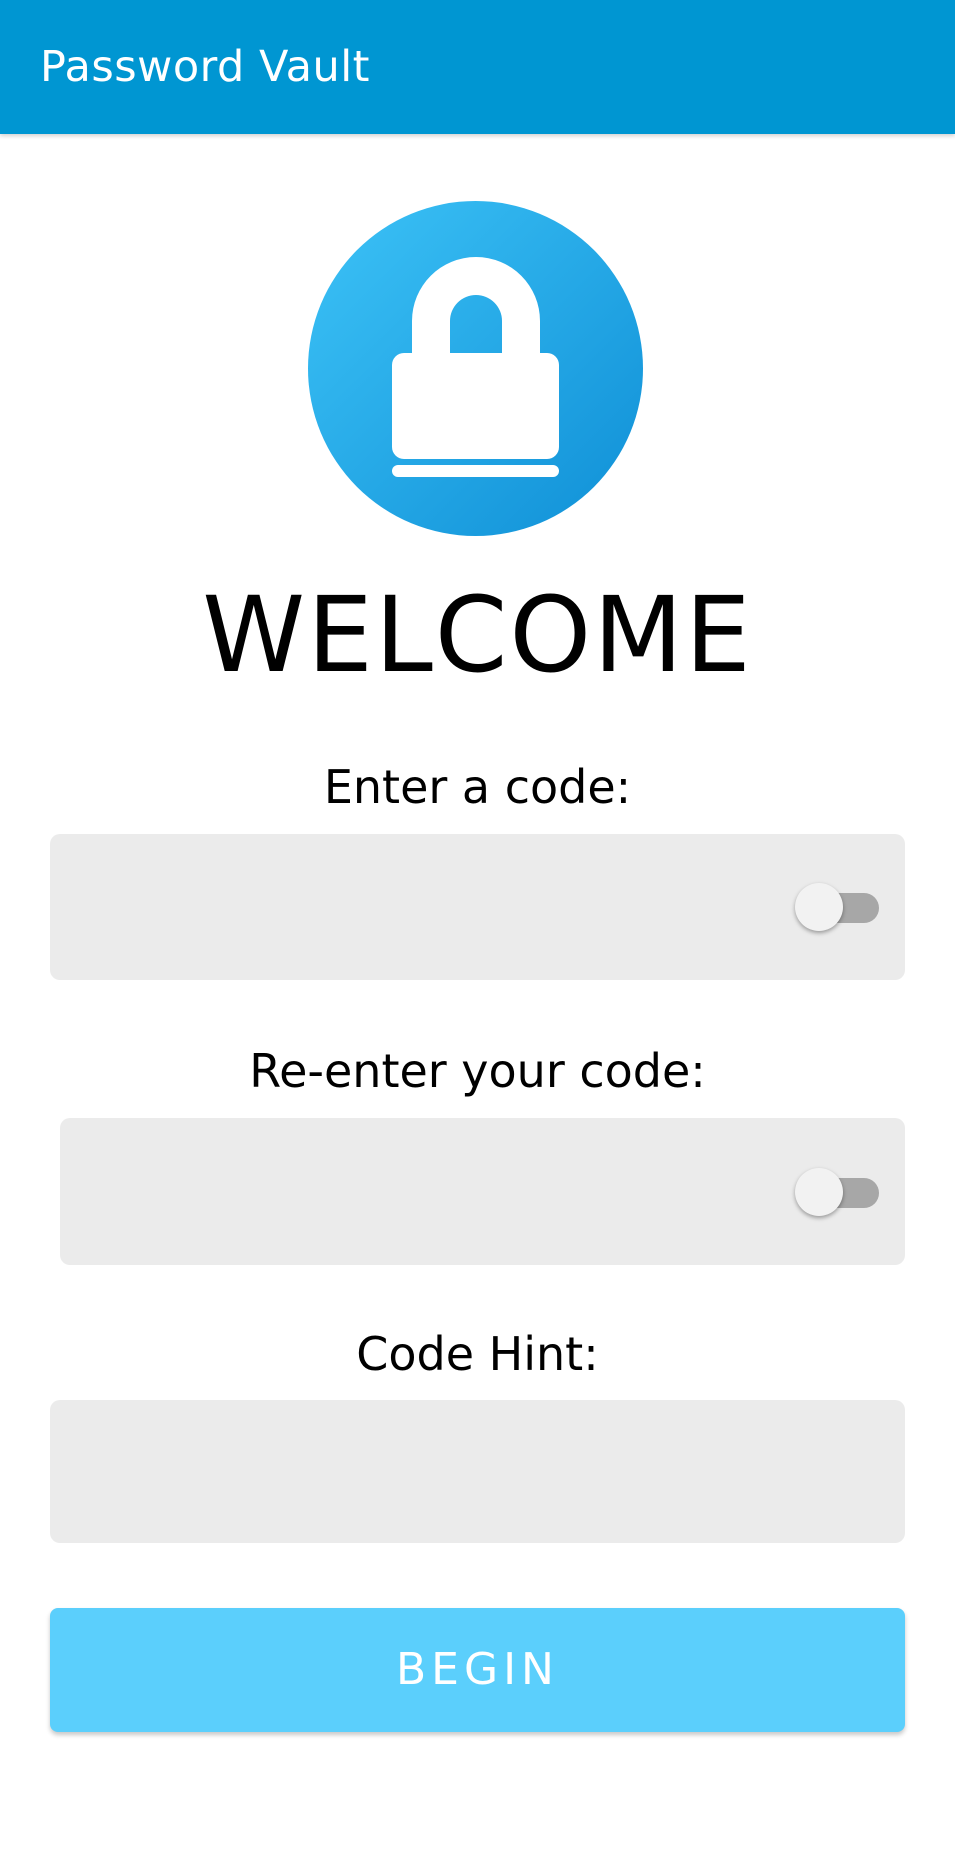 The height and width of the screenshot is (1860, 955). Describe the element at coordinates (482, 1191) in the screenshot. I see `reenter-code-field` at that location.